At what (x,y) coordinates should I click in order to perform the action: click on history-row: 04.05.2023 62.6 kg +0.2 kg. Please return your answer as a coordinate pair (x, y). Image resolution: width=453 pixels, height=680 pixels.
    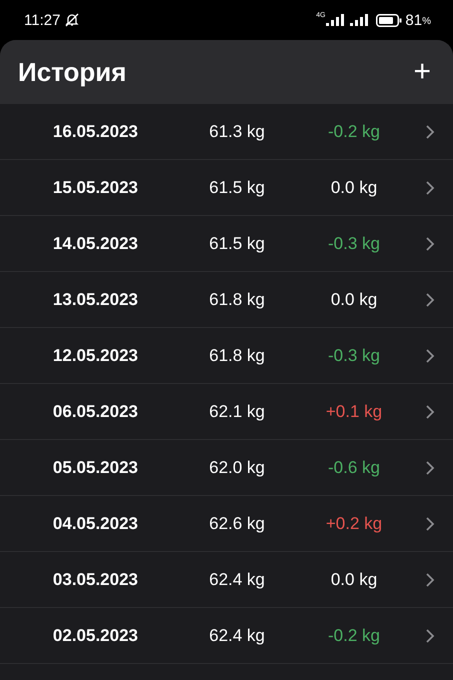
    Looking at the image, I should click on (226, 524).